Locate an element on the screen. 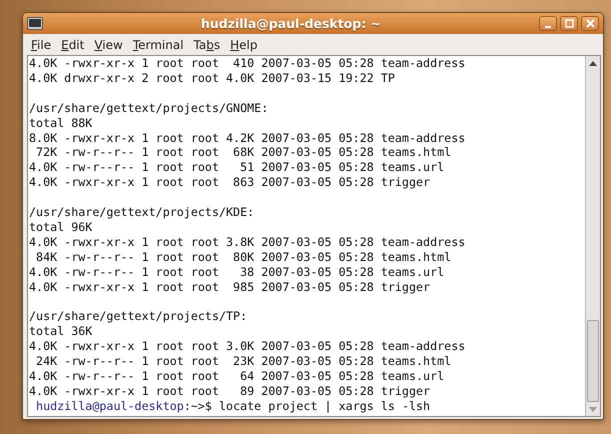 The height and width of the screenshot is (434, 611). terminal-line: 84K -rw-r--r-- 1 root root 80K 2007-03-05 05:28 teams.html is located at coordinates (243, 257).